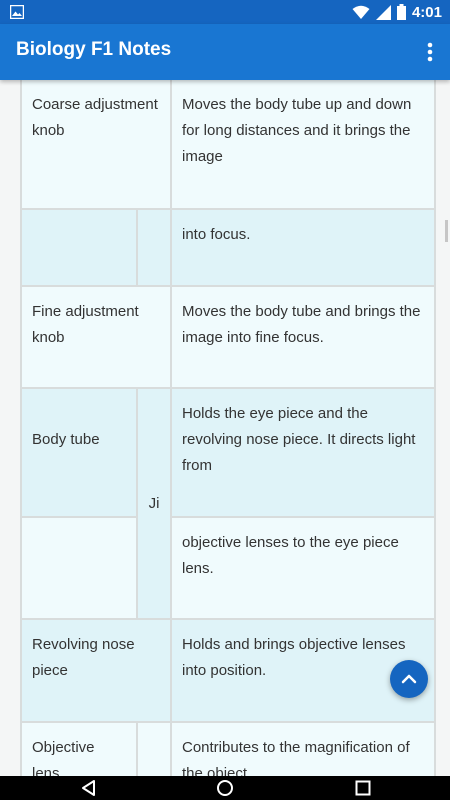 The image size is (450, 800). Describe the element at coordinates (66, 439) in the screenshot. I see `part-name: Body tube` at that location.